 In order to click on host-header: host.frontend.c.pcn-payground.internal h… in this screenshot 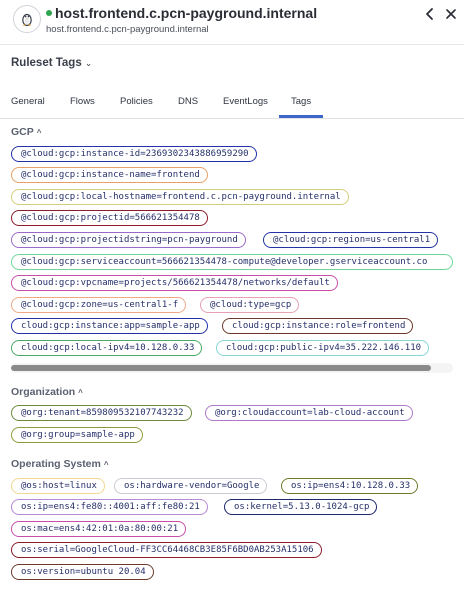, I will do `click(232, 22)`.